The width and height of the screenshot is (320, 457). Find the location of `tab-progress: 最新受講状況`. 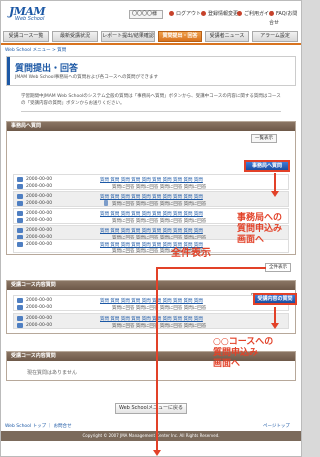

tab-progress: 最新受講状況 is located at coordinates (75, 36).